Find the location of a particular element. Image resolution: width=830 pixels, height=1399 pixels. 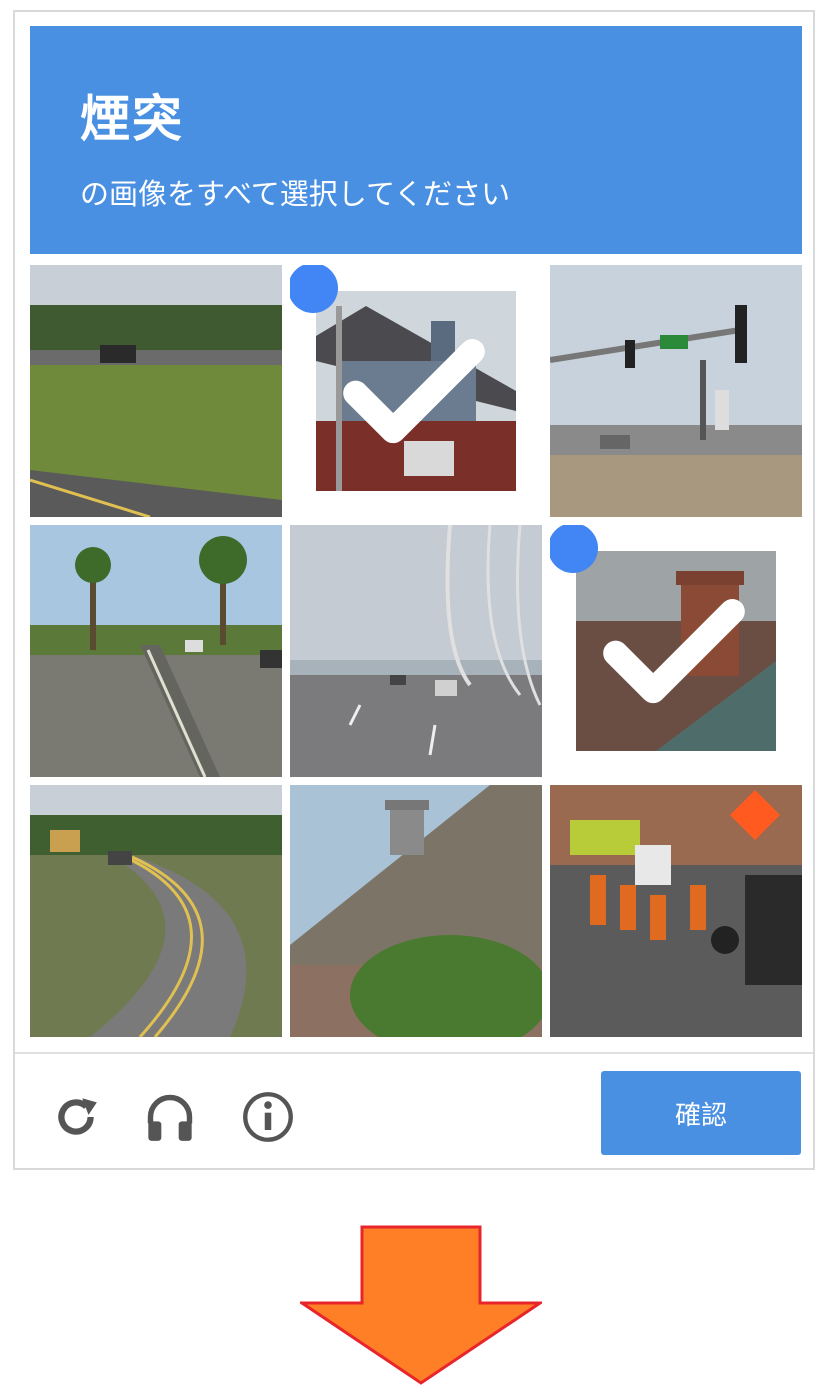

verify-button: 確認 is located at coordinates (701, 1113).